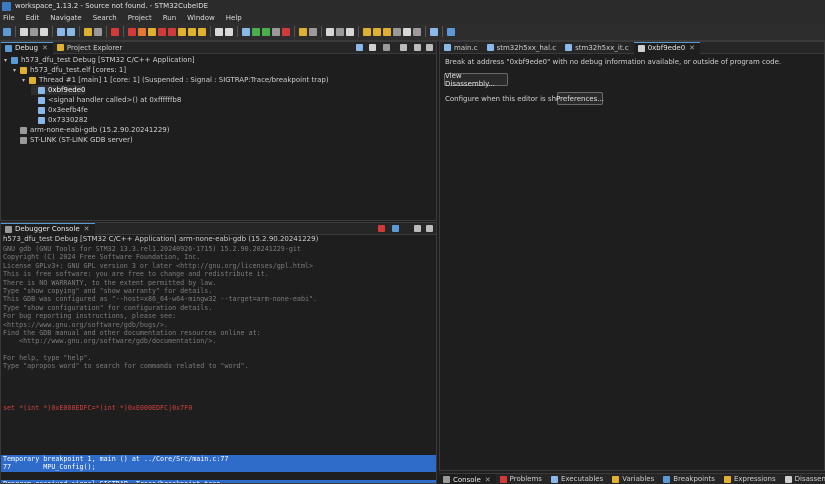  I want to click on save-icon, so click(24, 31).